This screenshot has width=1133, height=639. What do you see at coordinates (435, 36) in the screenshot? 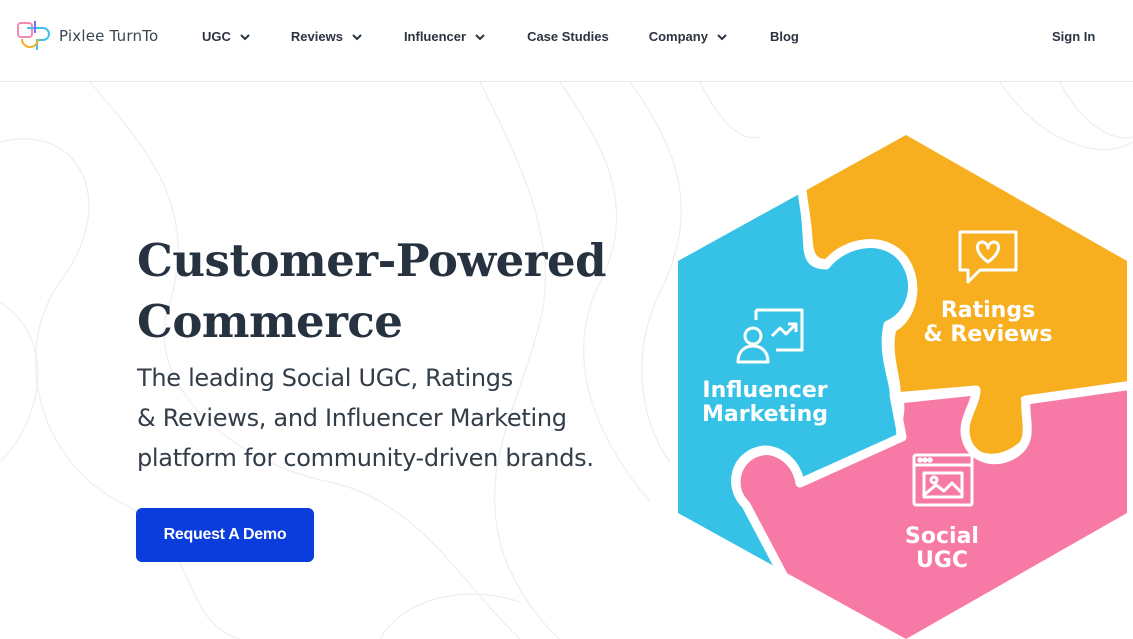
I see `nav-label: Influencer` at bounding box center [435, 36].